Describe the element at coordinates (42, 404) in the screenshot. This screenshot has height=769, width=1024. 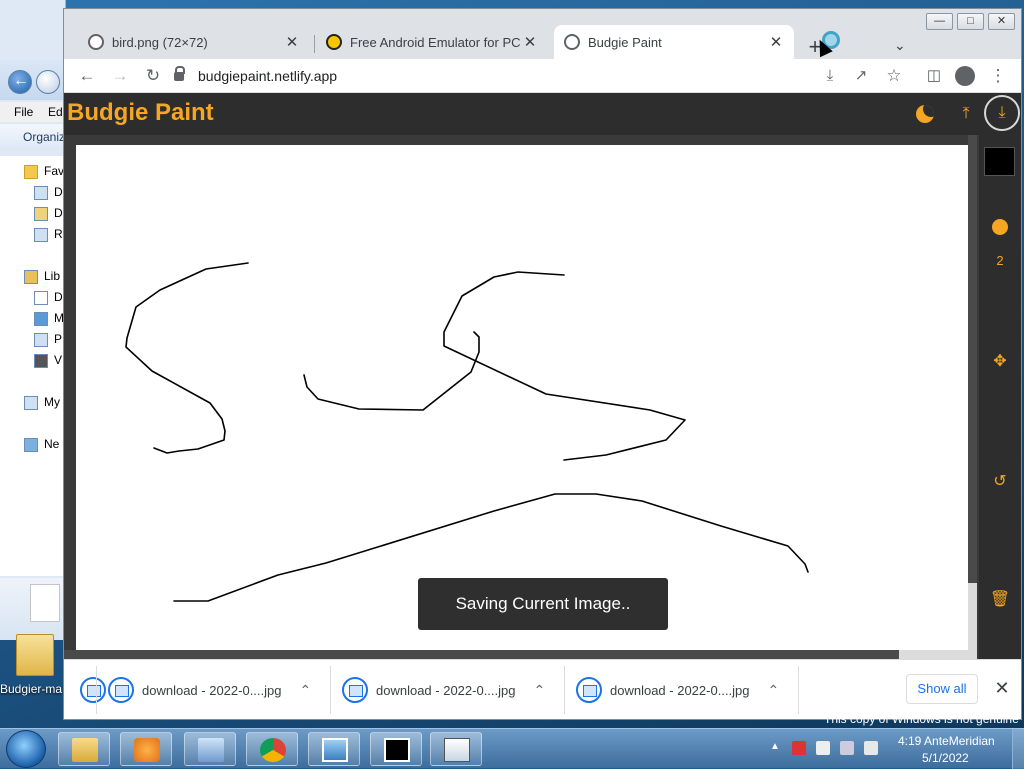
I see `tree-computer: My` at that location.